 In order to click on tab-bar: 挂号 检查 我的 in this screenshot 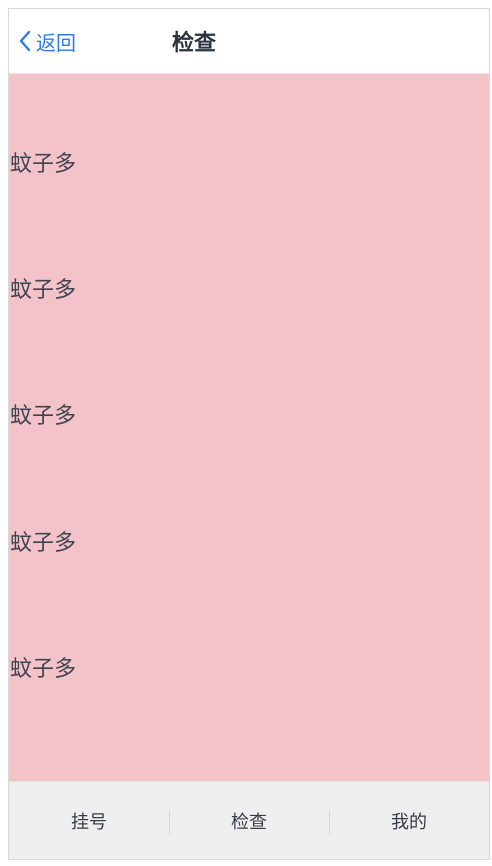, I will do `click(249, 820)`.